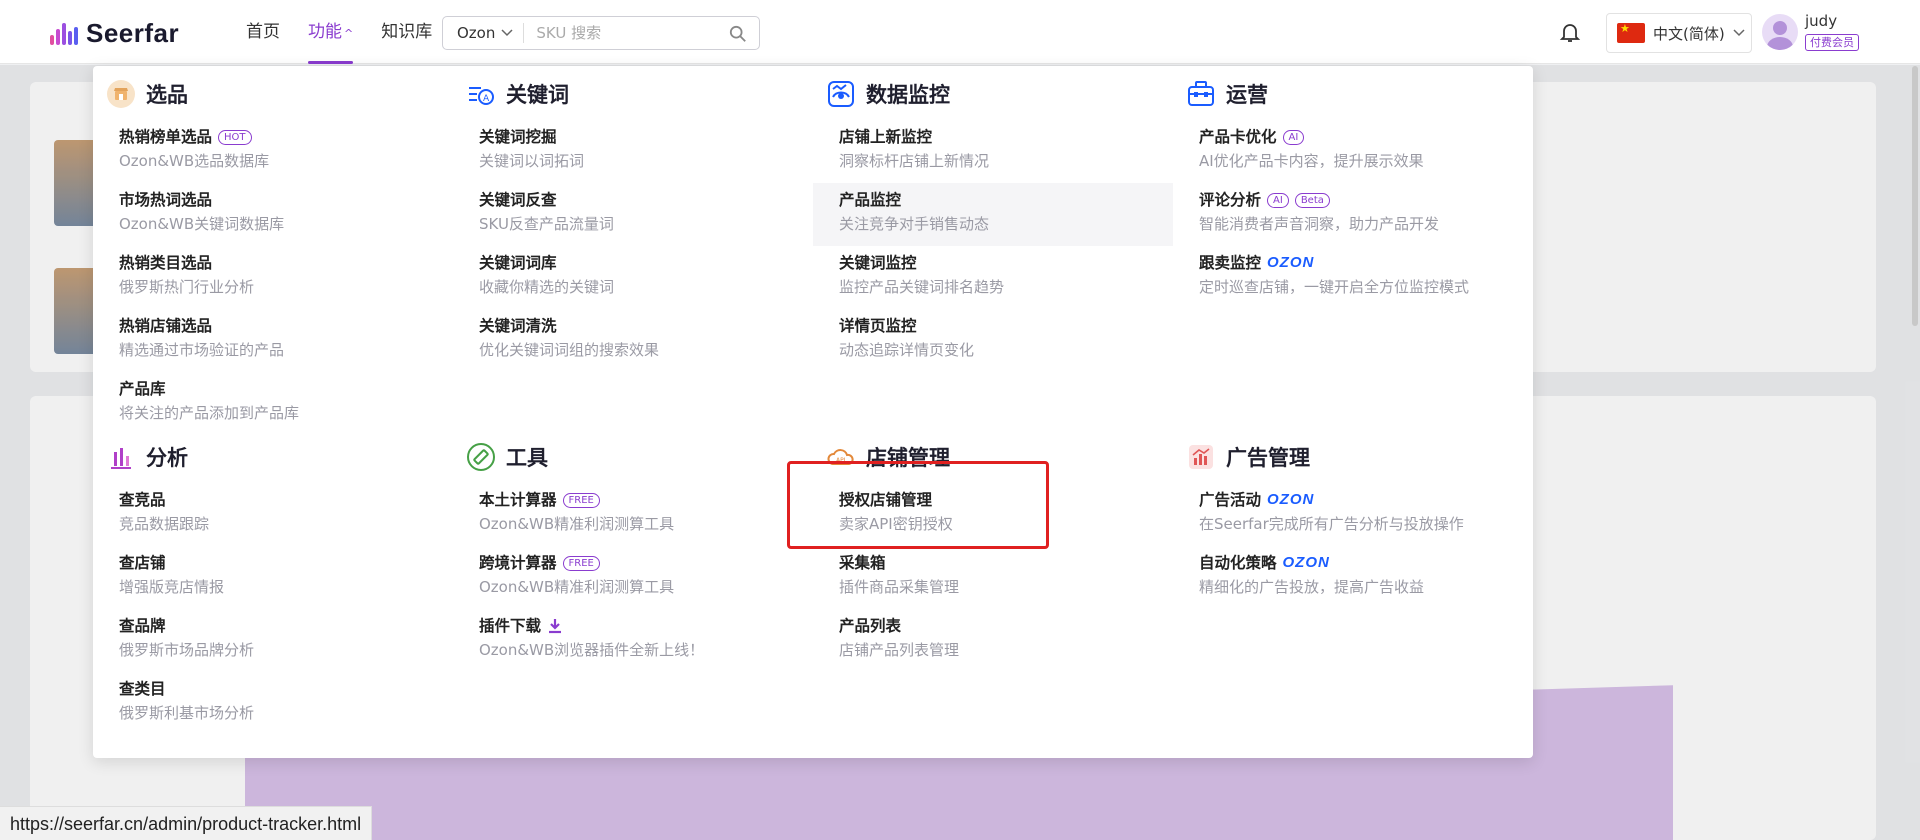  I want to click on nav-features: 功能 ^, so click(330, 32).